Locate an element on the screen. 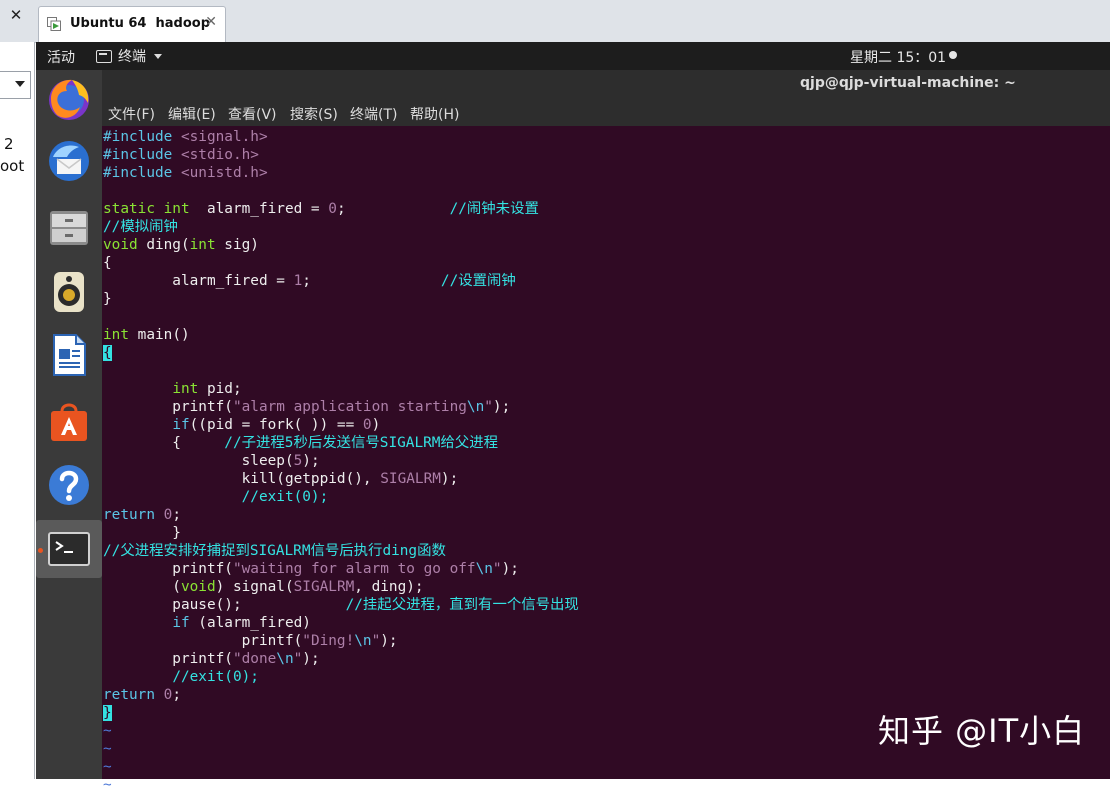  code-line: int pid; is located at coordinates (341, 389).